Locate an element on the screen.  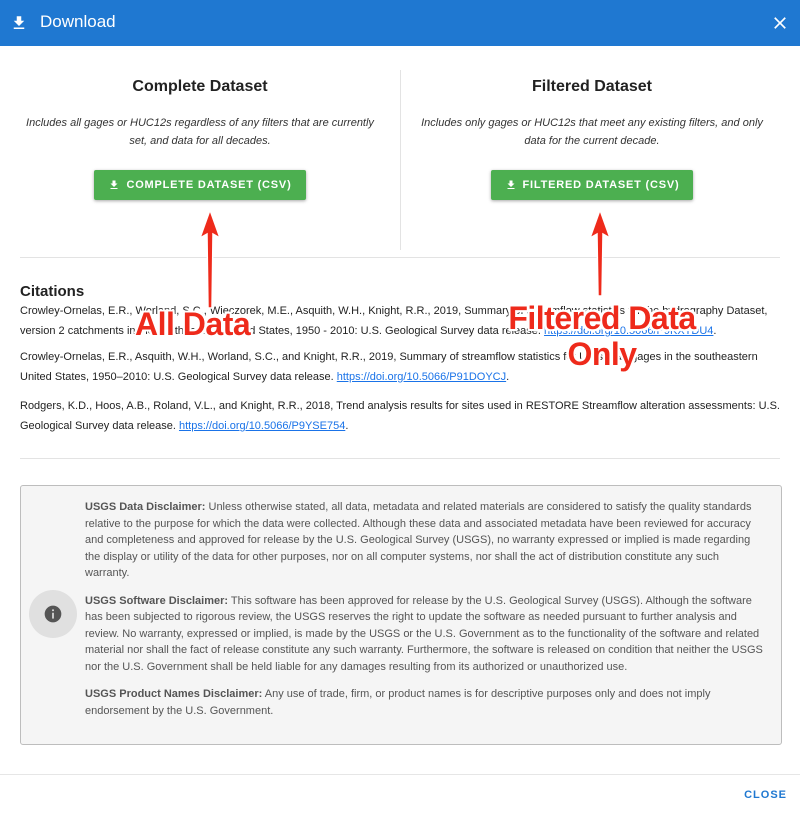
dialog-title: Download is located at coordinates (78, 21).